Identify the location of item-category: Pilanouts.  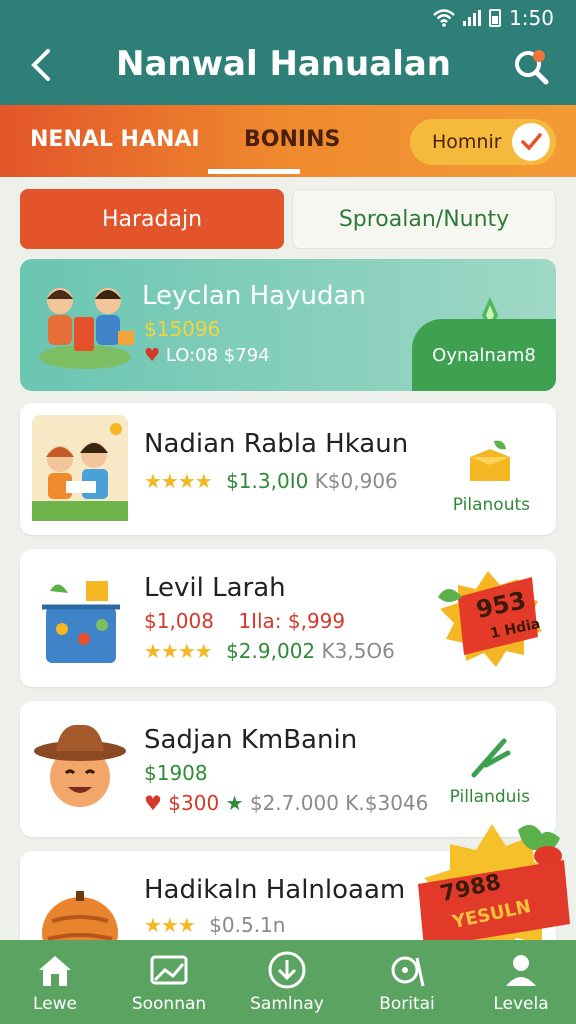
(491, 505).